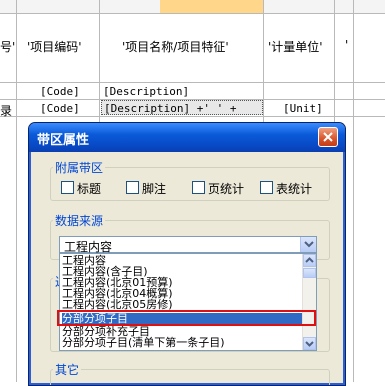 The height and width of the screenshot is (386, 385). Describe the element at coordinates (146, 91) in the screenshot. I see `row1-description-cell: [Description]` at that location.